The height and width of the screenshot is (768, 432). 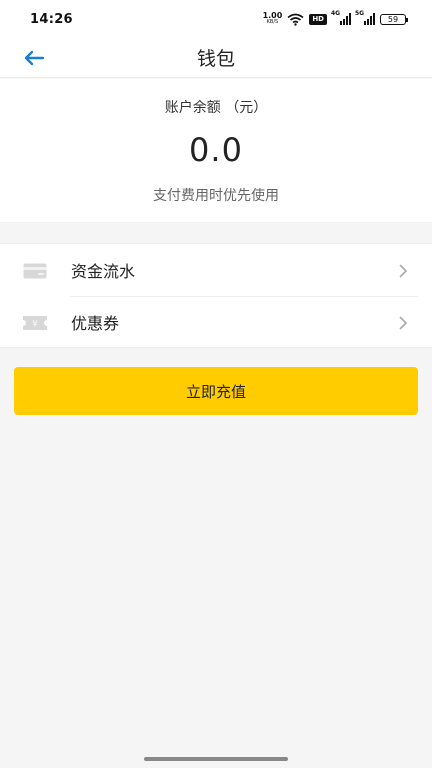 I want to click on signal-5g-tag: 5G, so click(x=360, y=13).